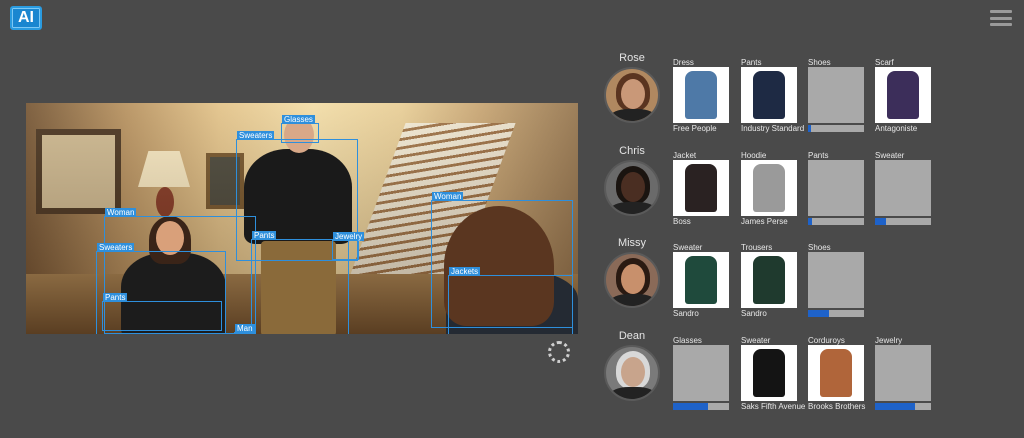 Image resolution: width=1024 pixels, height=438 pixels. I want to click on hamburger-menu-icon, so click(1001, 18).